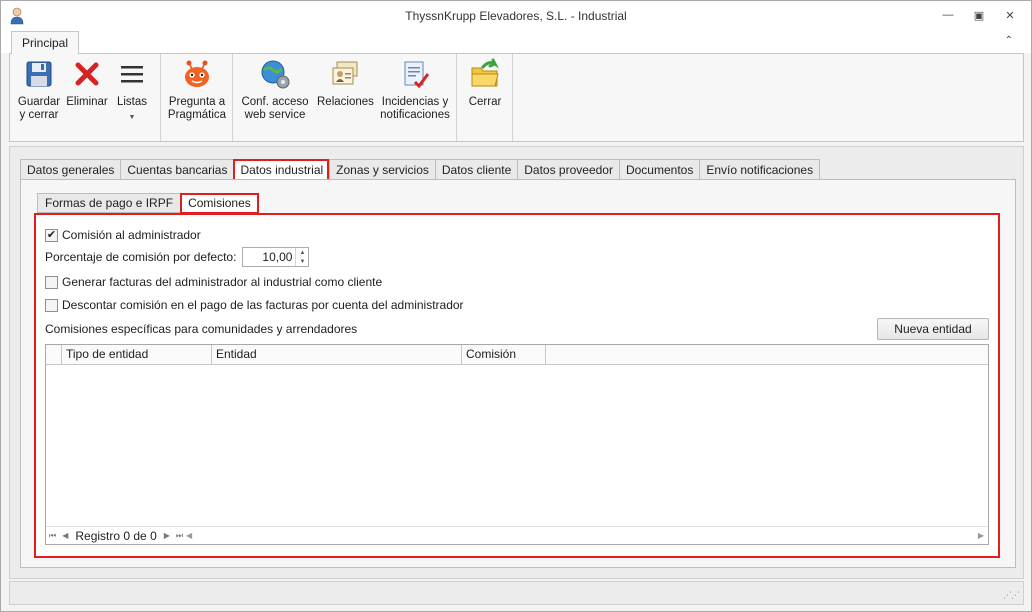 Image resolution: width=1032 pixels, height=612 pixels. Describe the element at coordinates (275, 74) in the screenshot. I see `globe-gear-icon` at that location.